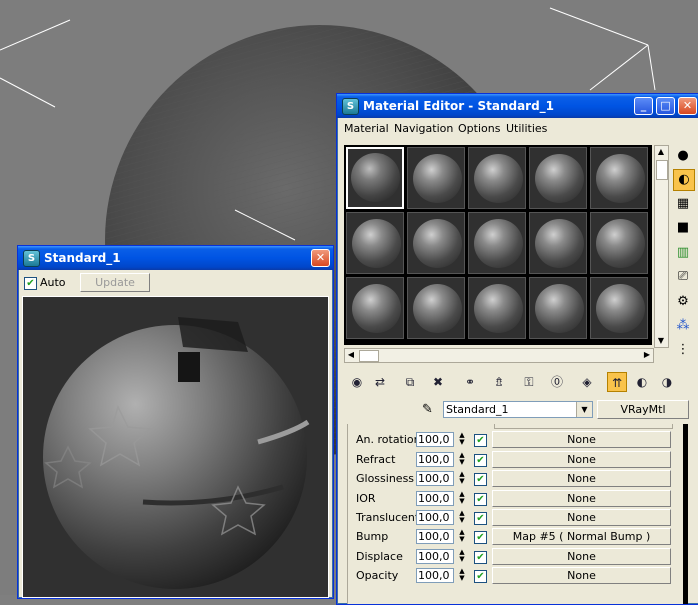  I want to click on show-end-result-icon: ◈, so click(587, 382).